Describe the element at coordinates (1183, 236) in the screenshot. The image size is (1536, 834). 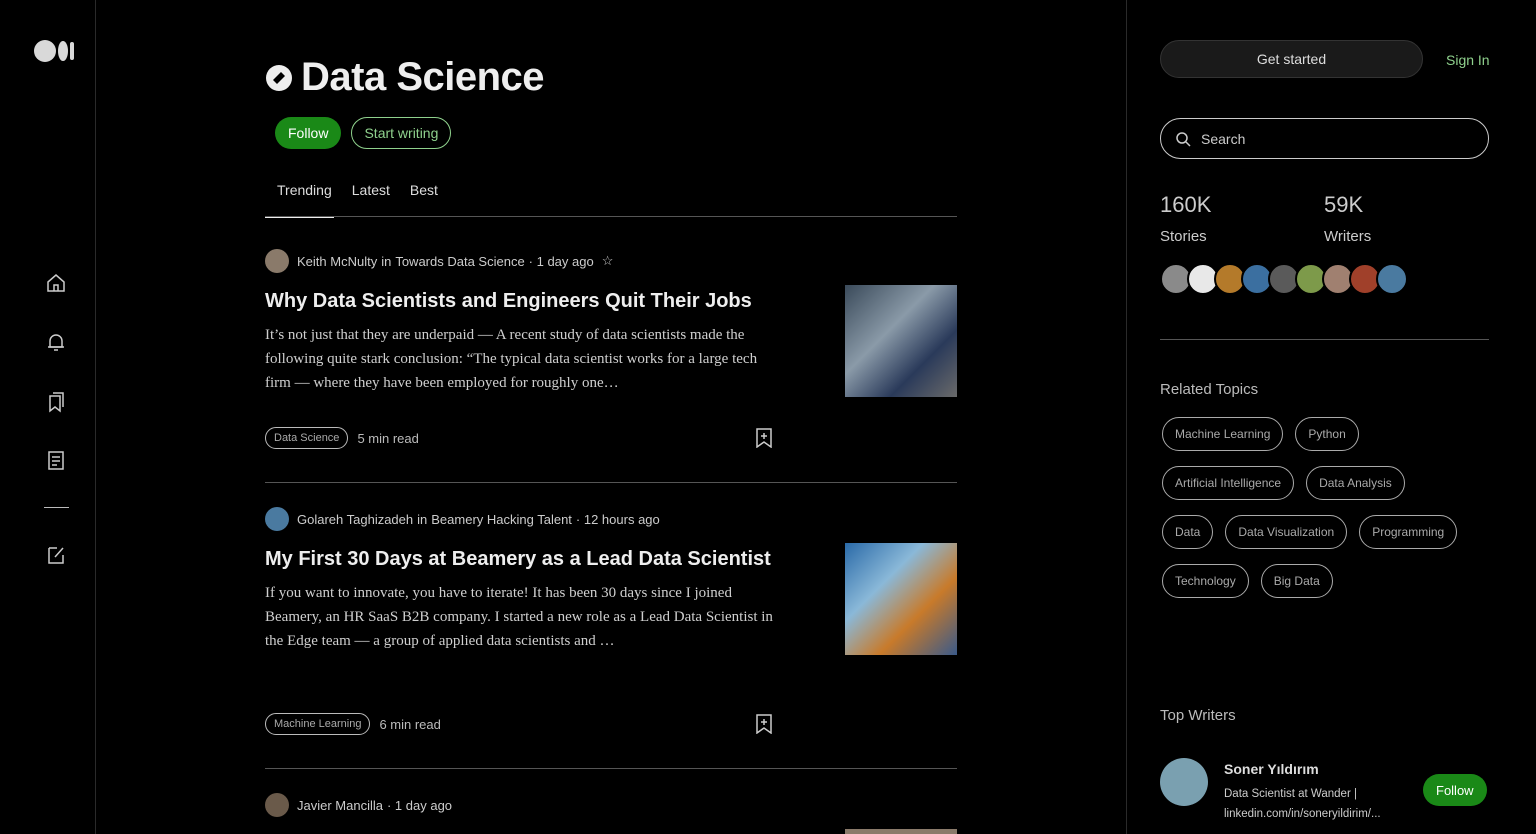
I see `stat-label: Stories` at that location.